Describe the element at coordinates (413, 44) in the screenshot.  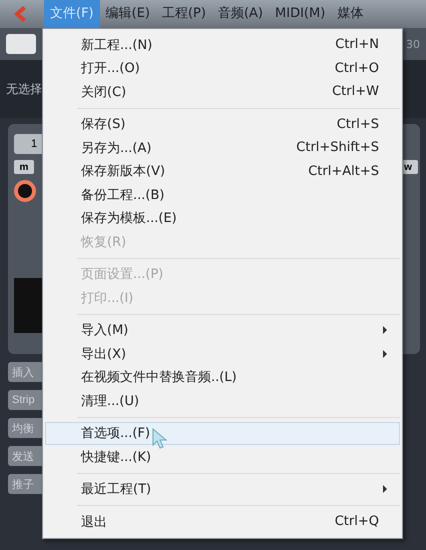
I see `time-label: 30` at that location.